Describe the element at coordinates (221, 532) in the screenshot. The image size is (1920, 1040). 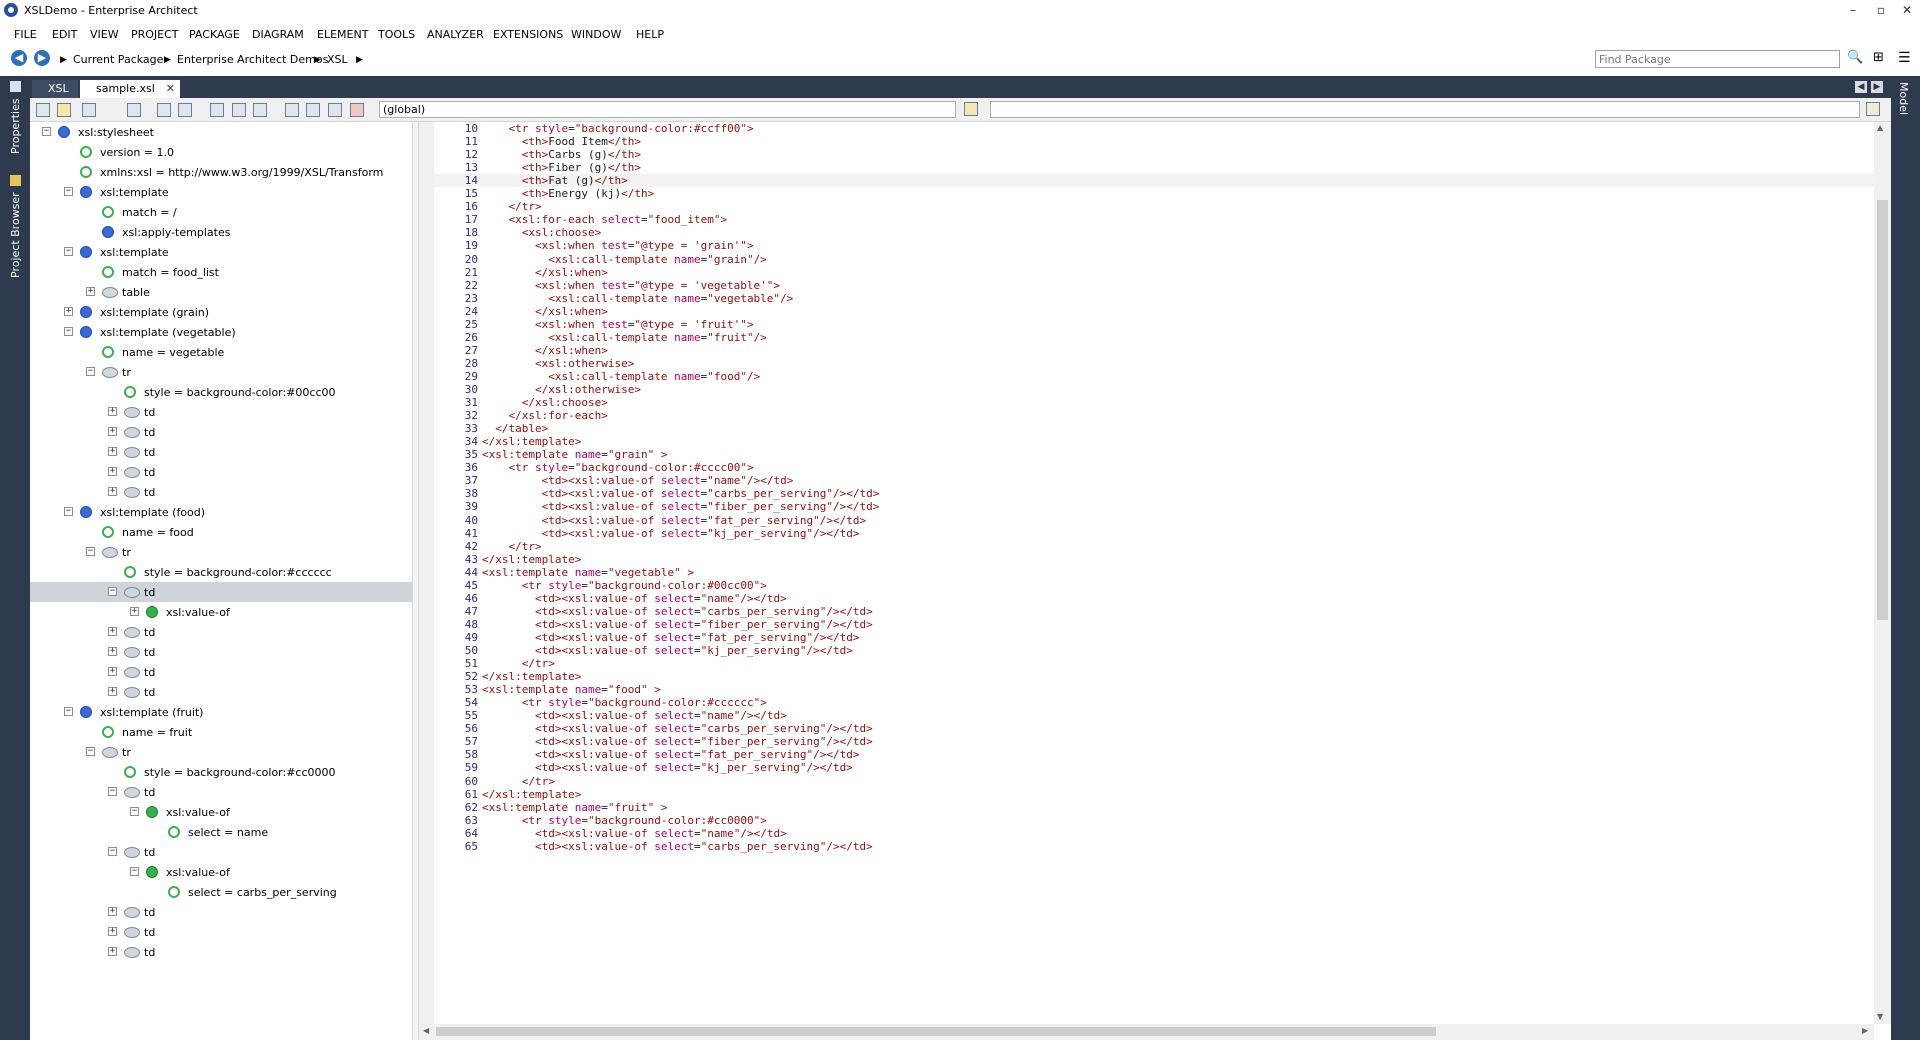
I see `tree-node: name = food` at that location.